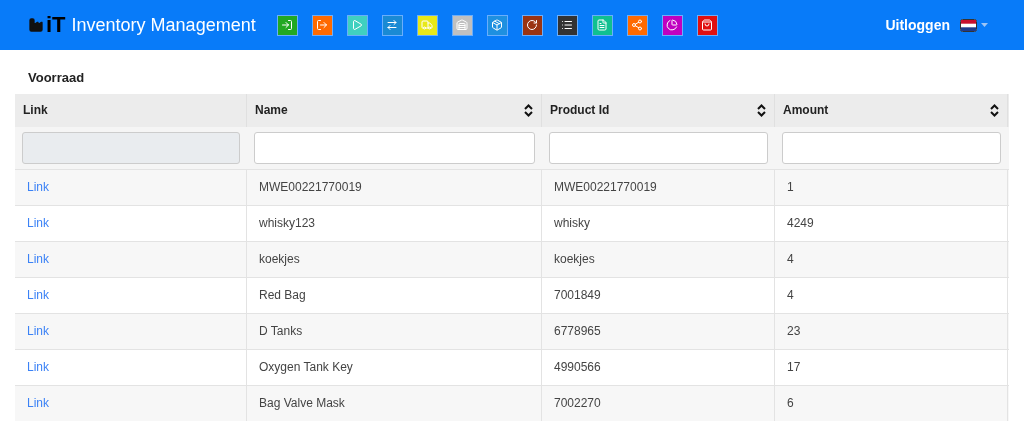  Describe the element at coordinates (580, 110) in the screenshot. I see `column-title: Product Id` at that location.